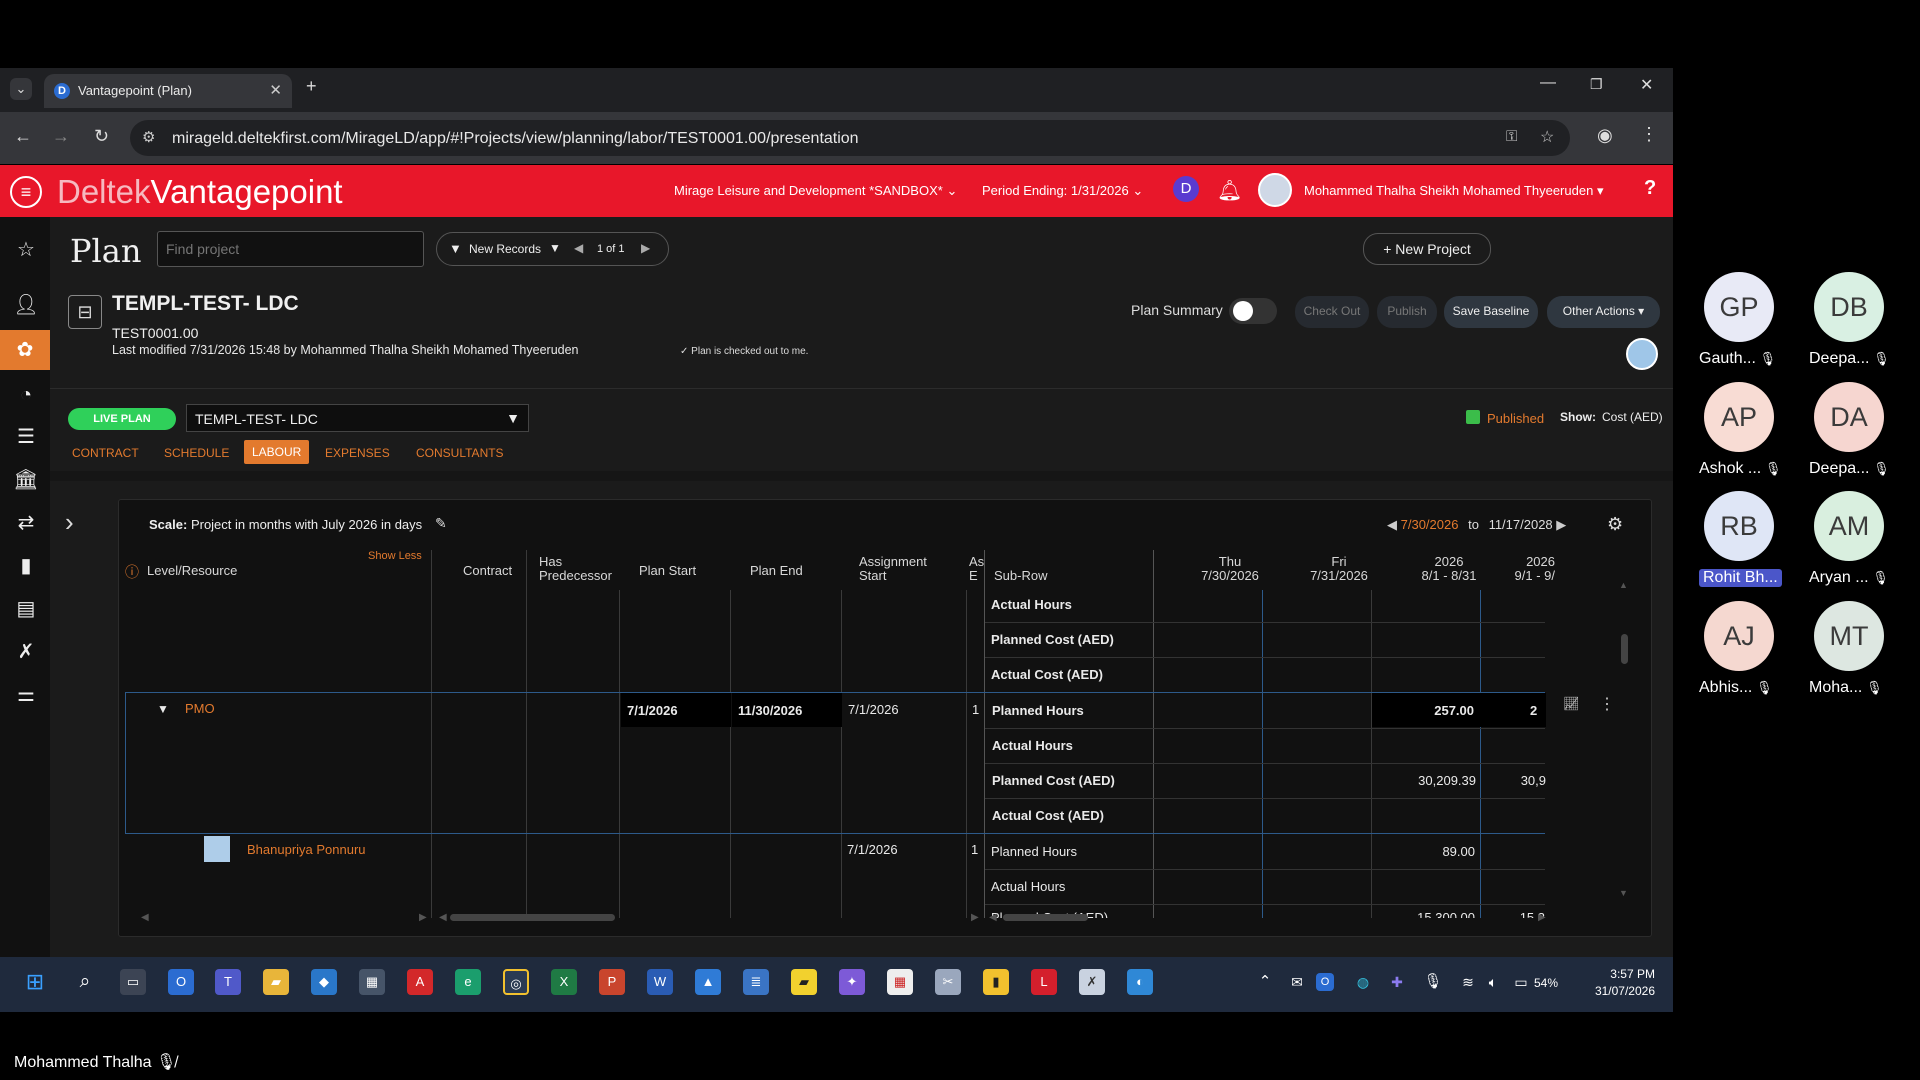 Image resolution: width=1920 pixels, height=1080 pixels. What do you see at coordinates (676, 710) in the screenshot?
I see `plan-start-cell: 7/1/2026` at bounding box center [676, 710].